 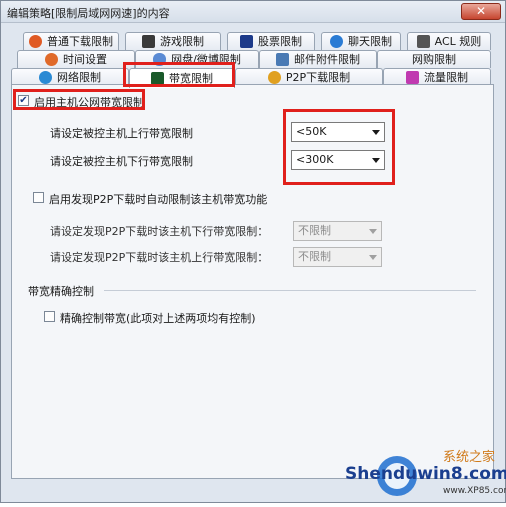 I want to click on download-limit-value: <300K, so click(x=315, y=159).